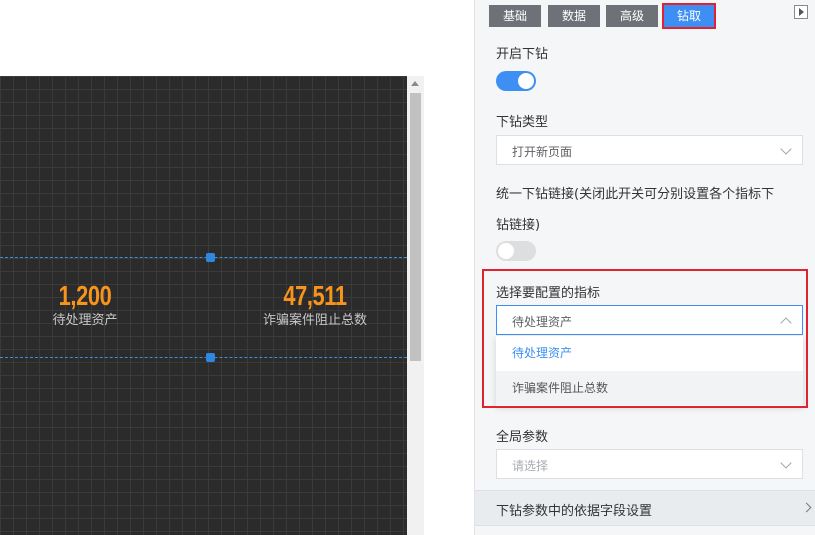  What do you see at coordinates (649, 353) in the screenshot?
I see `dropdown-option: 待处理资产` at bounding box center [649, 353].